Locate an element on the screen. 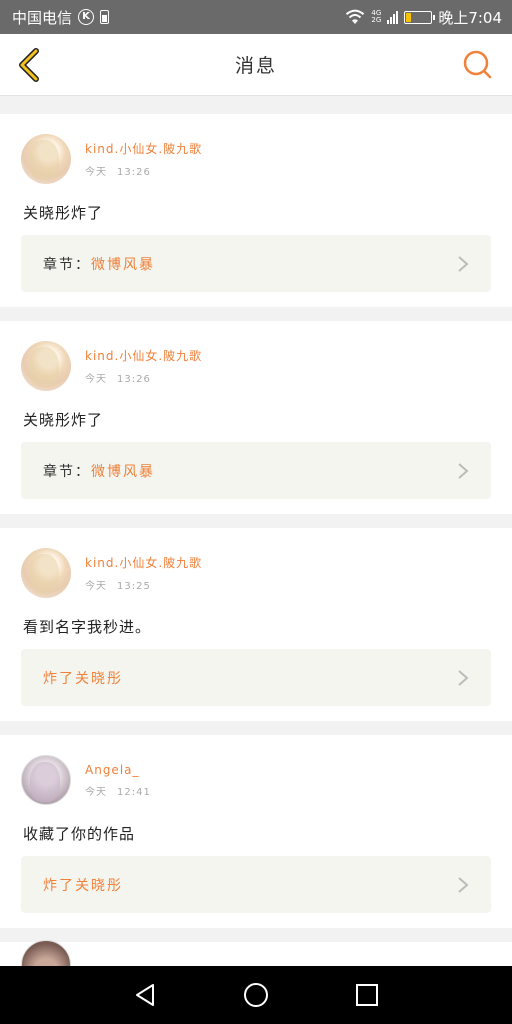 The width and height of the screenshot is (512, 1024). comment-text: 收藏了你的作品 is located at coordinates (79, 834).